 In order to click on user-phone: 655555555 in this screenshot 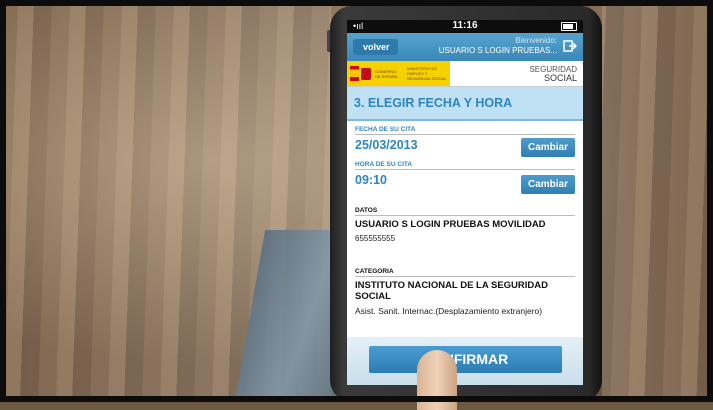, I will do `click(375, 238)`.